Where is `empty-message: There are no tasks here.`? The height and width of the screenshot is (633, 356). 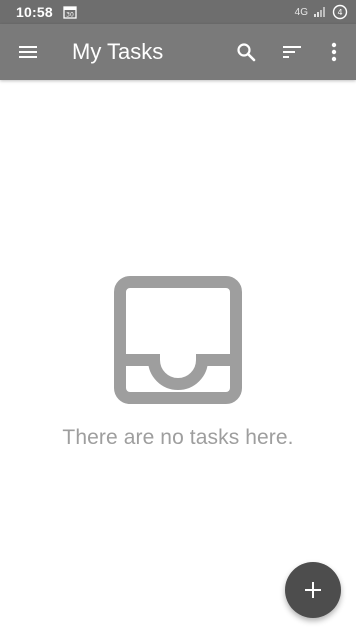
empty-message: There are no tasks here. is located at coordinates (178, 437).